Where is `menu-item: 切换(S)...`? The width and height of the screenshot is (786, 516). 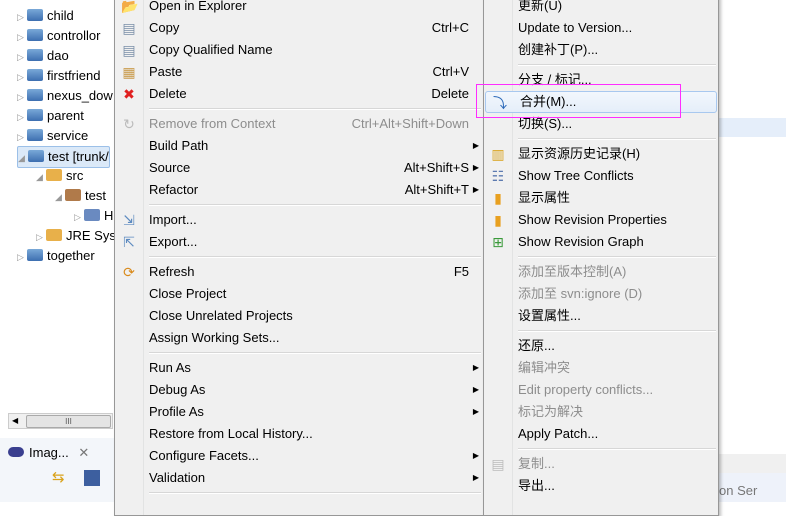
menu-item: 切换(S)... is located at coordinates (601, 124).